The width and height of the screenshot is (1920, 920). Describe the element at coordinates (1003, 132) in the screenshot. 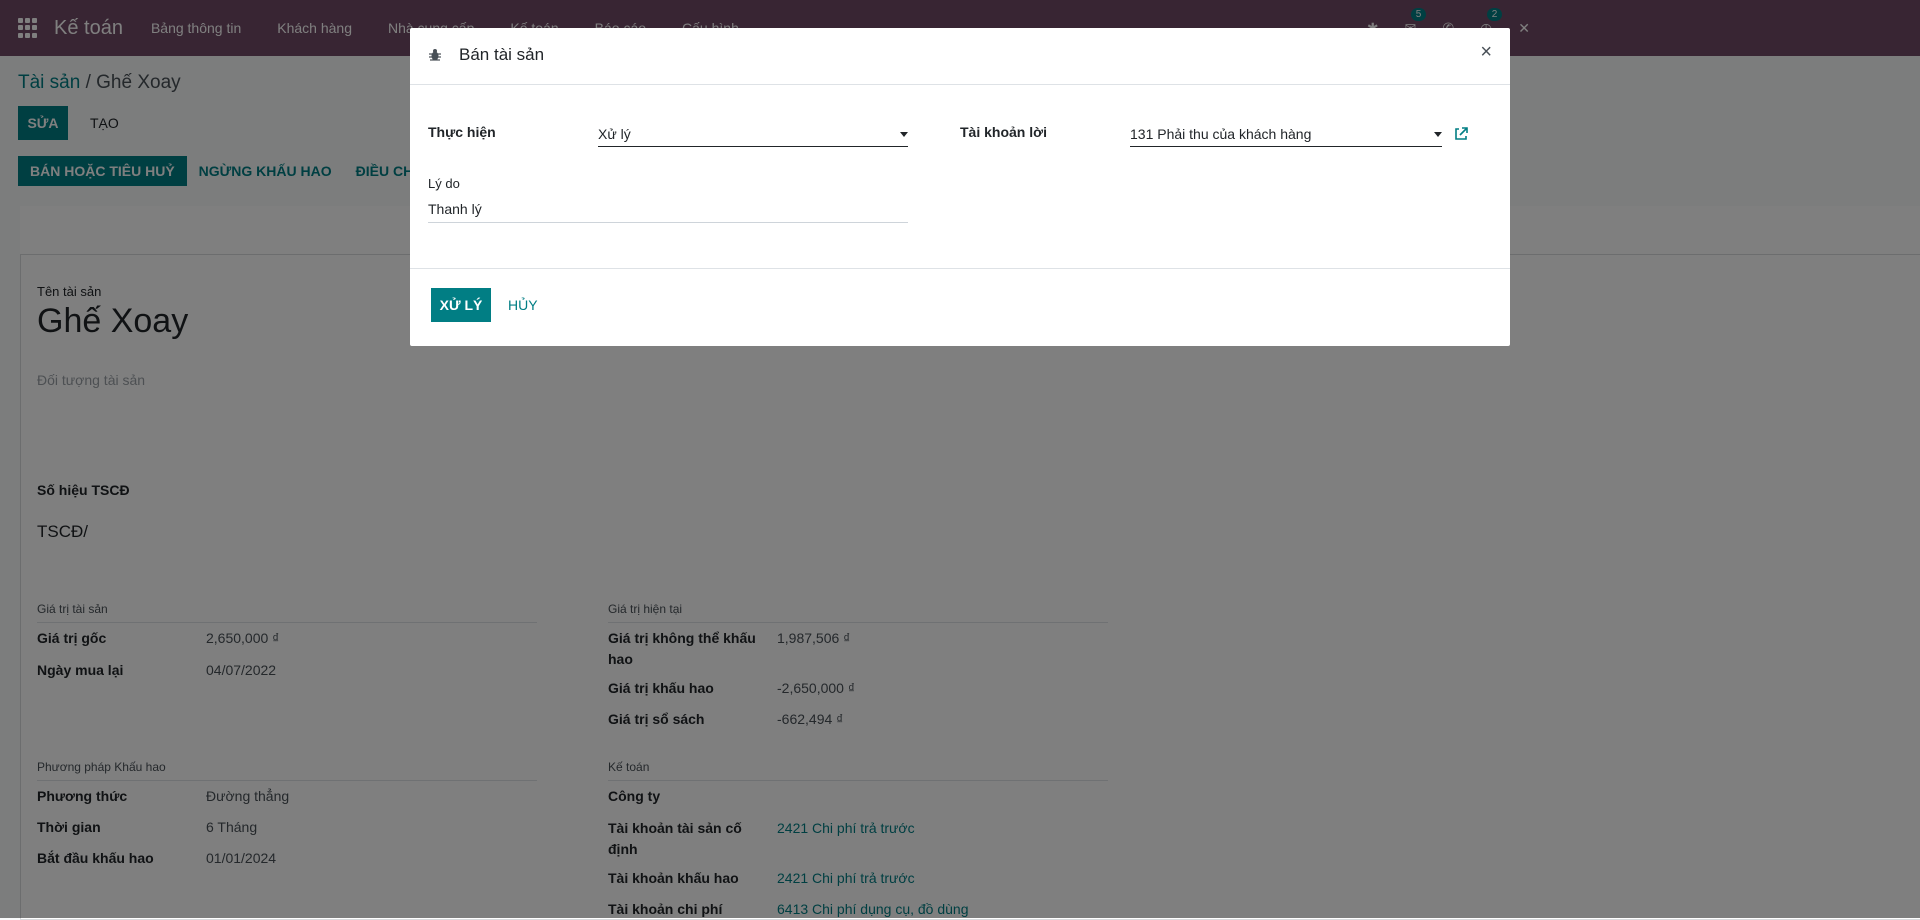

I see `gain-account-label: Tài khoản lời` at that location.